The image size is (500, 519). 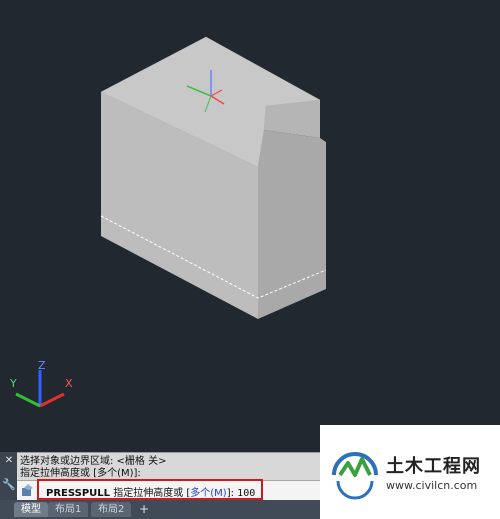 What do you see at coordinates (232, 493) in the screenshot?
I see `command-prompt-end: ]:` at bounding box center [232, 493].